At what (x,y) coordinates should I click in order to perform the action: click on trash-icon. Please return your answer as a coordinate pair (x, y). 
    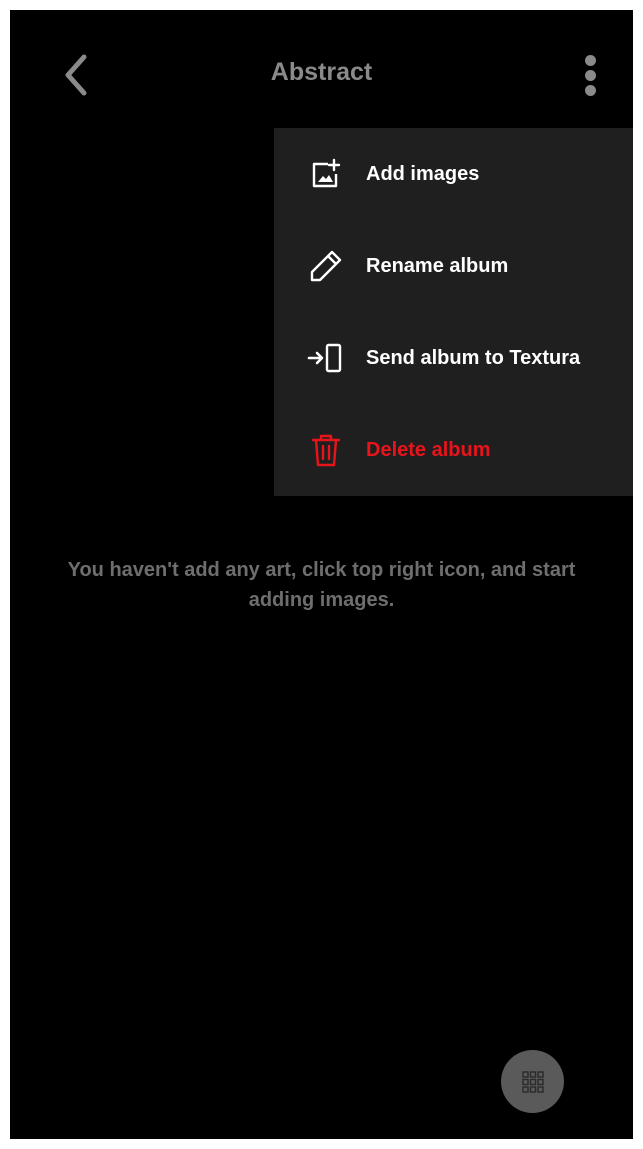
    Looking at the image, I should click on (326, 450).